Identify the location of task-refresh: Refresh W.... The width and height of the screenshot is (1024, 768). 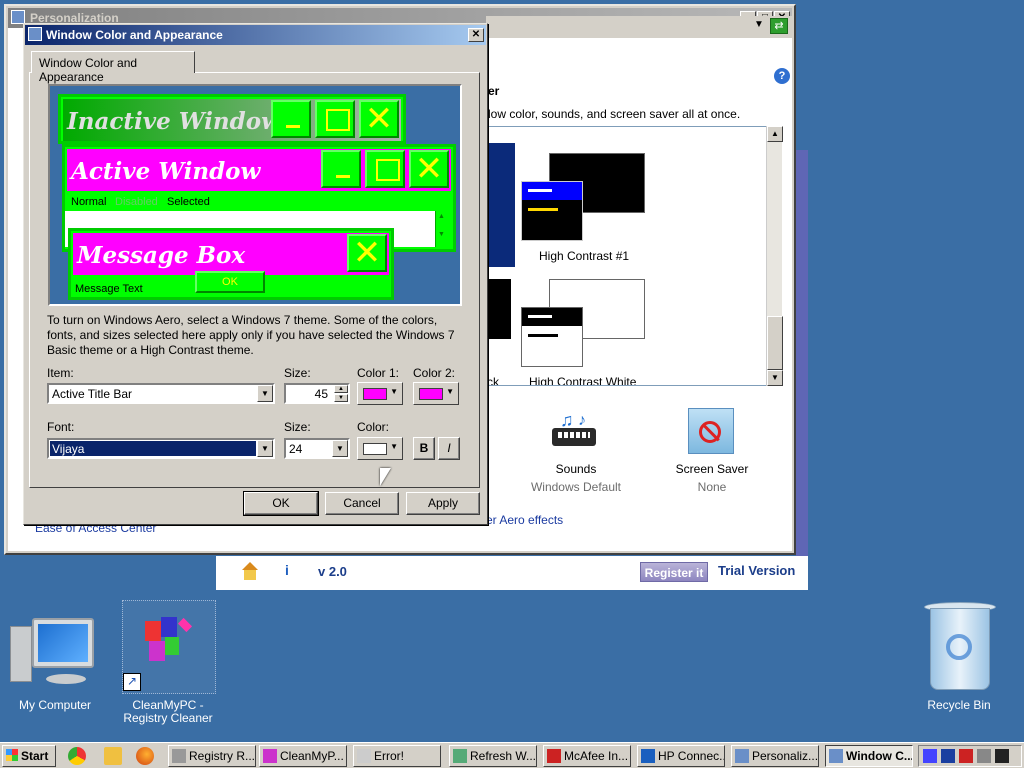
(493, 756).